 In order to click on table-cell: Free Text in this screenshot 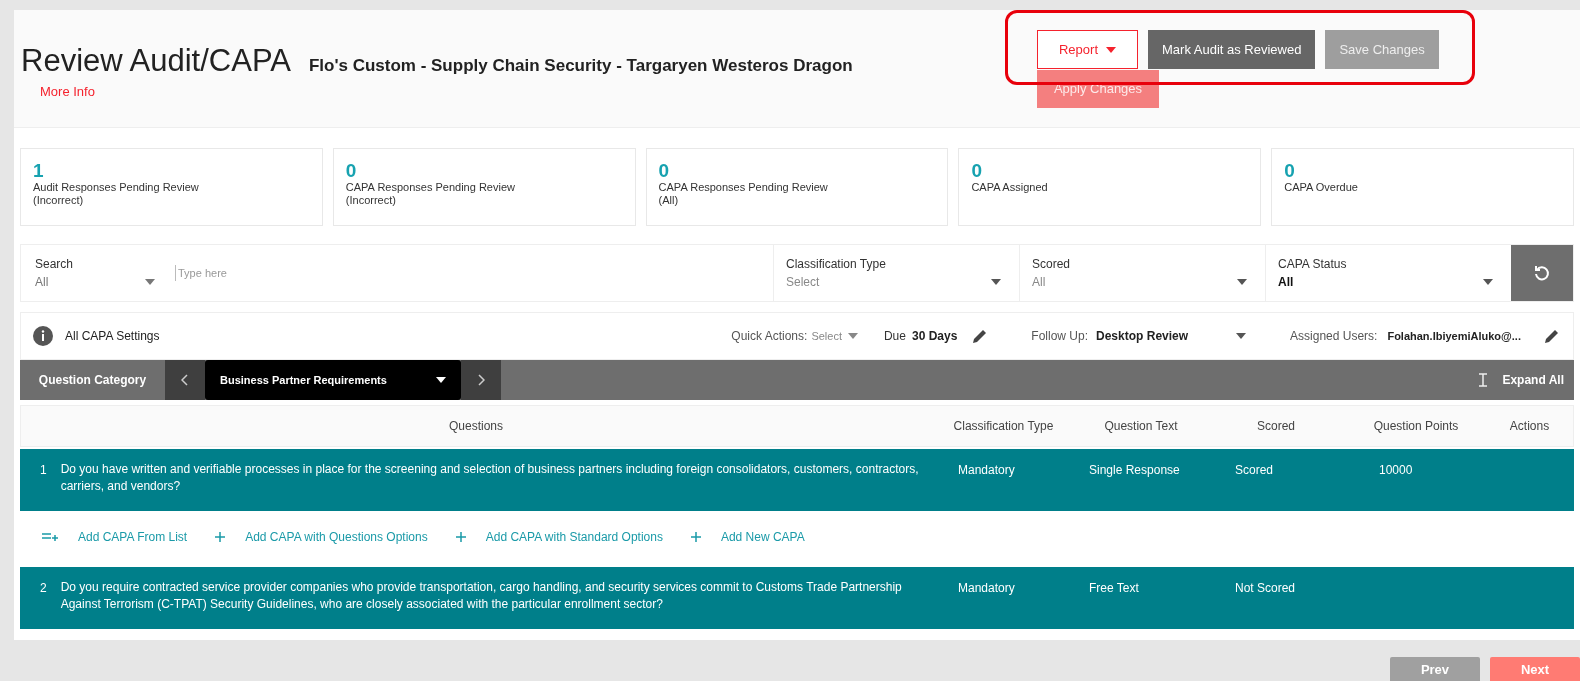, I will do `click(1114, 588)`.